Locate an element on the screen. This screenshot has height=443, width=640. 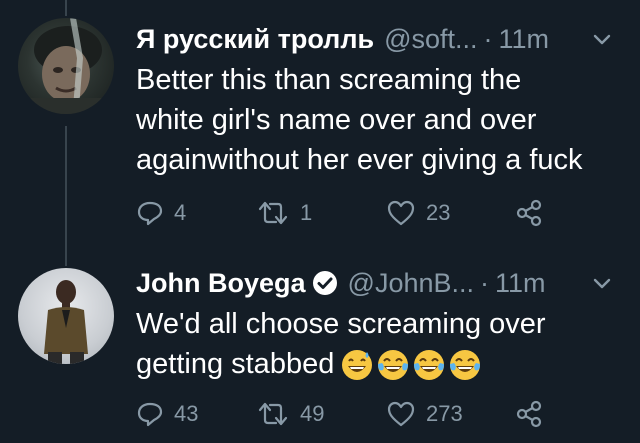
grinning-sweat-emoji is located at coordinates (357, 365).